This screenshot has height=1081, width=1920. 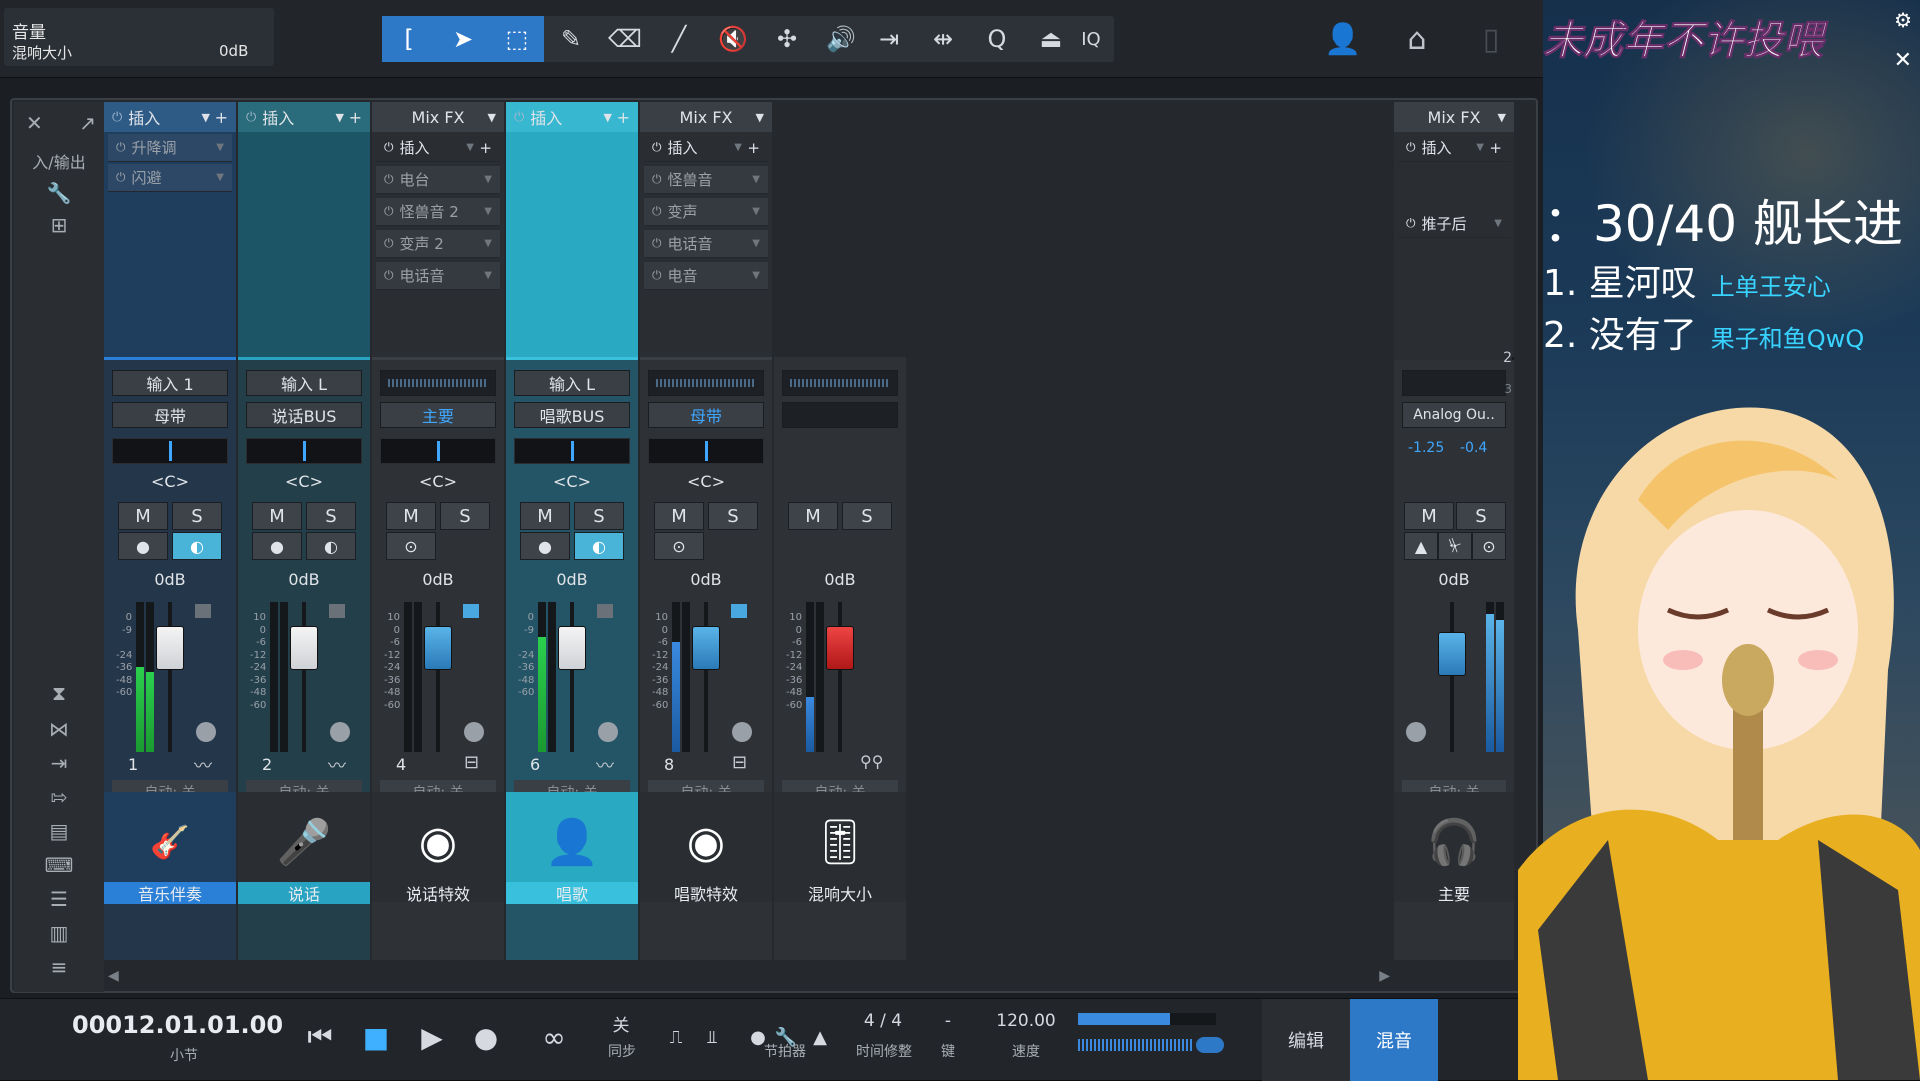 What do you see at coordinates (1394, 1040) in the screenshot?
I see `mix-tab: 混音` at bounding box center [1394, 1040].